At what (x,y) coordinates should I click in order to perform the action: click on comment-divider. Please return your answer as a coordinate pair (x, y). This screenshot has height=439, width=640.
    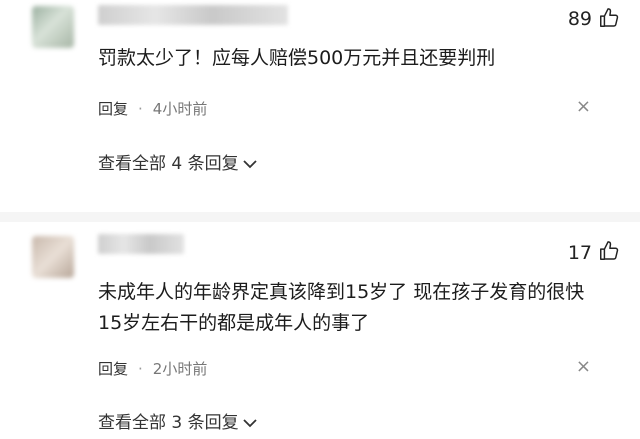
    Looking at the image, I should click on (320, 217).